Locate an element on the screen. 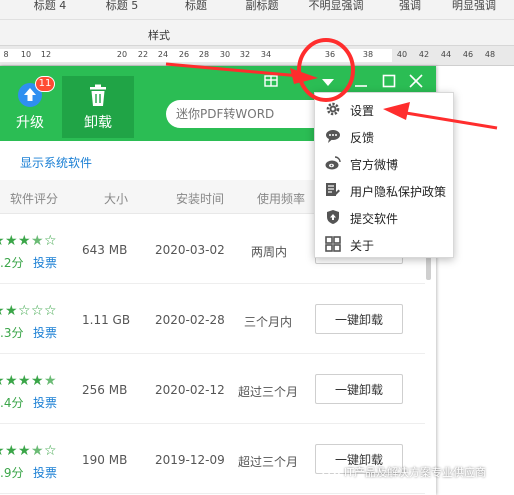 The height and width of the screenshot is (495, 514). install-date-cell: 2020-02-12 is located at coordinates (190, 390).